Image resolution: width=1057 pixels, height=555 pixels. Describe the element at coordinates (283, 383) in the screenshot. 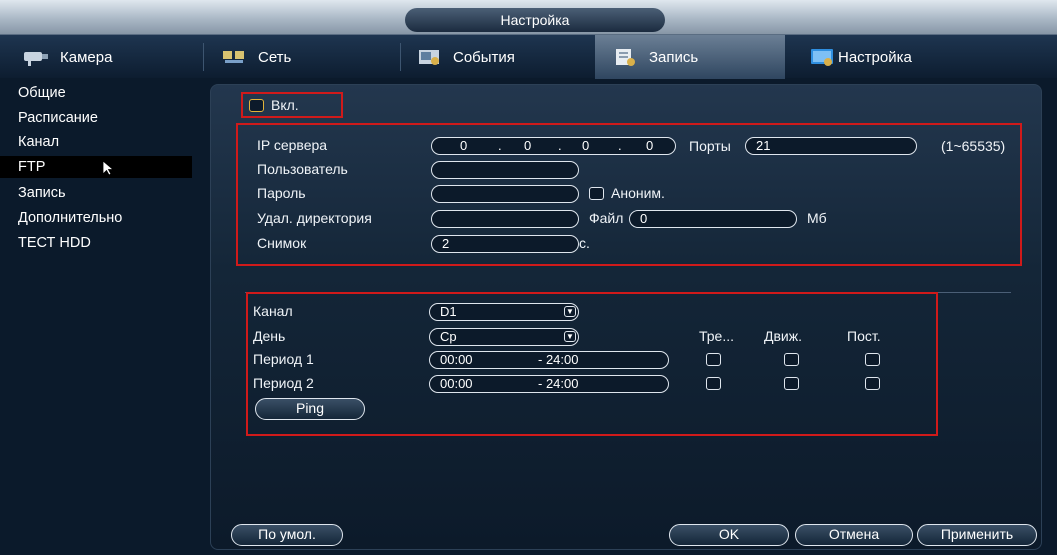

I see `period-2-label: Период 2` at that location.